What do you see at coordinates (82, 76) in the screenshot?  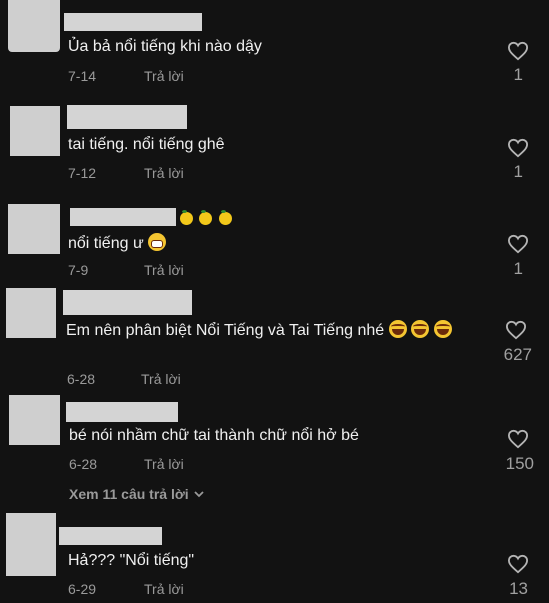 I see `comment-date: 7-14` at bounding box center [82, 76].